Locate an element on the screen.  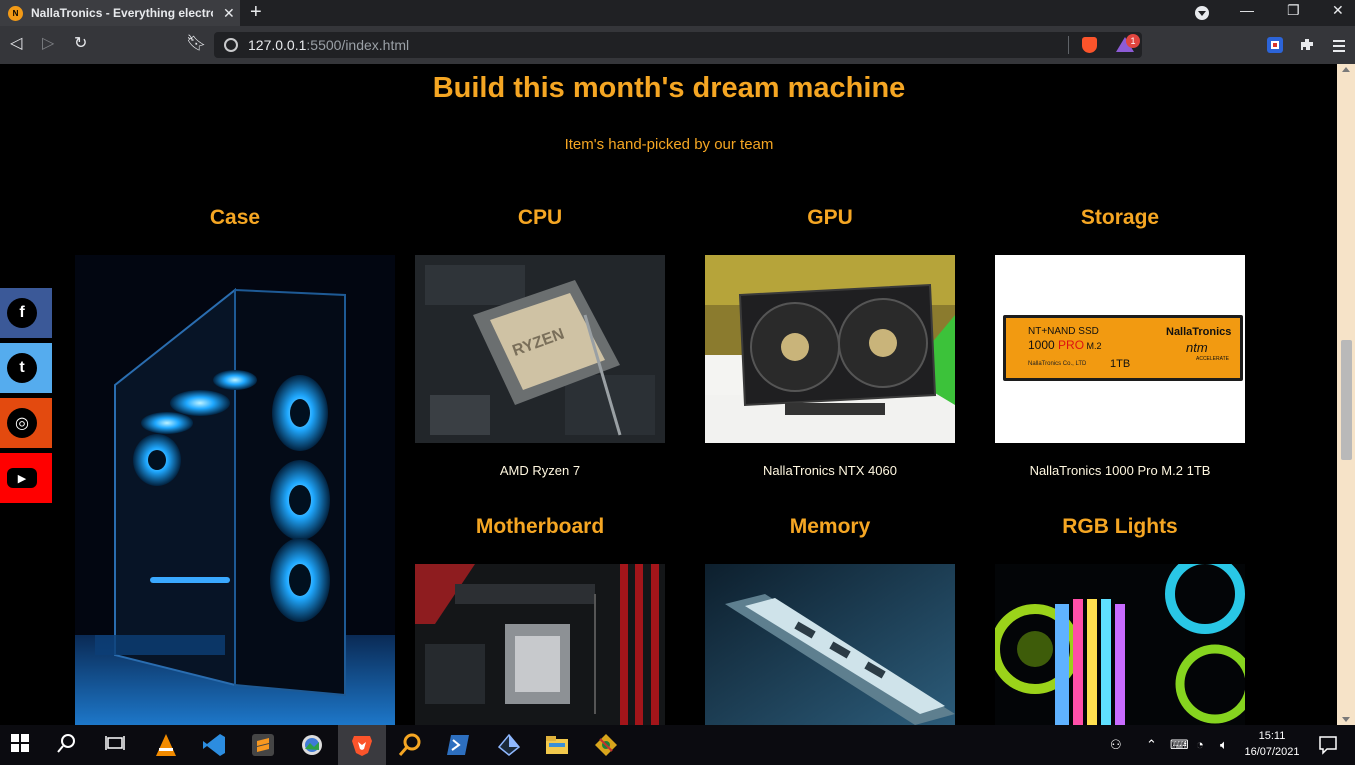
cpu-illustration: RYZEN is located at coordinates (540, 349).